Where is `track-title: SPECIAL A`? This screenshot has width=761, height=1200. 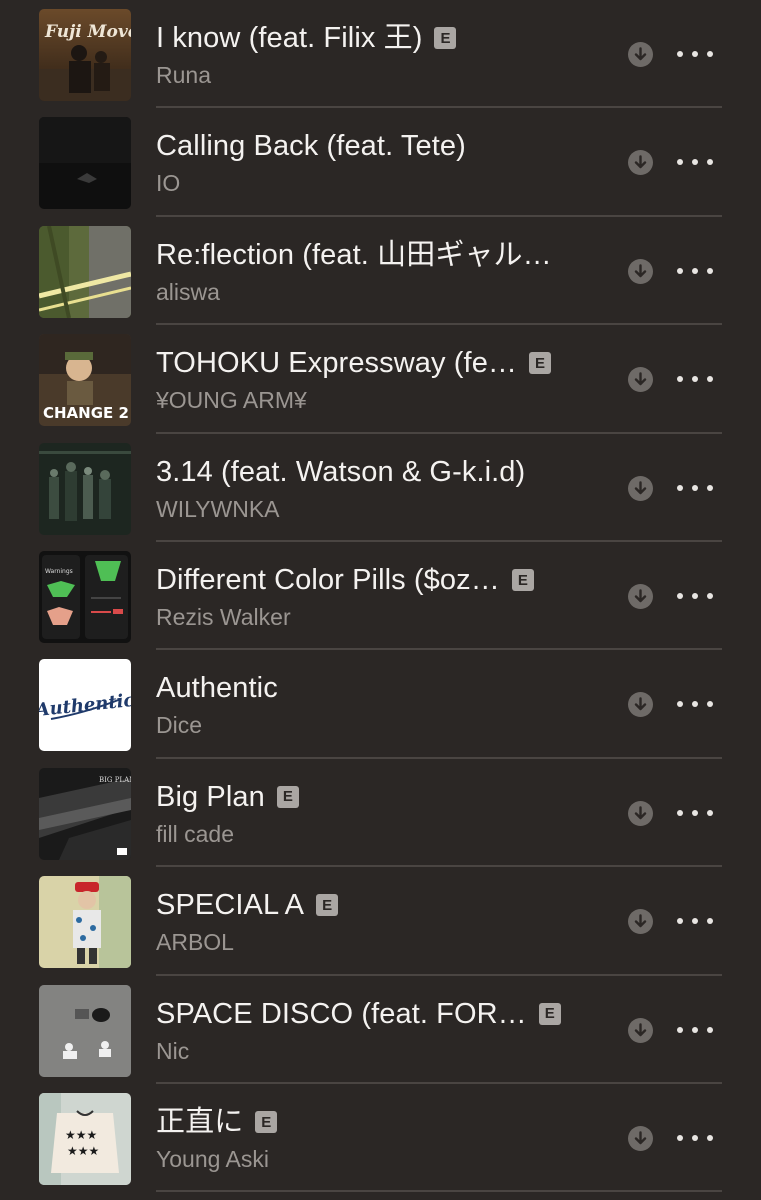 track-title: SPECIAL A is located at coordinates (230, 905).